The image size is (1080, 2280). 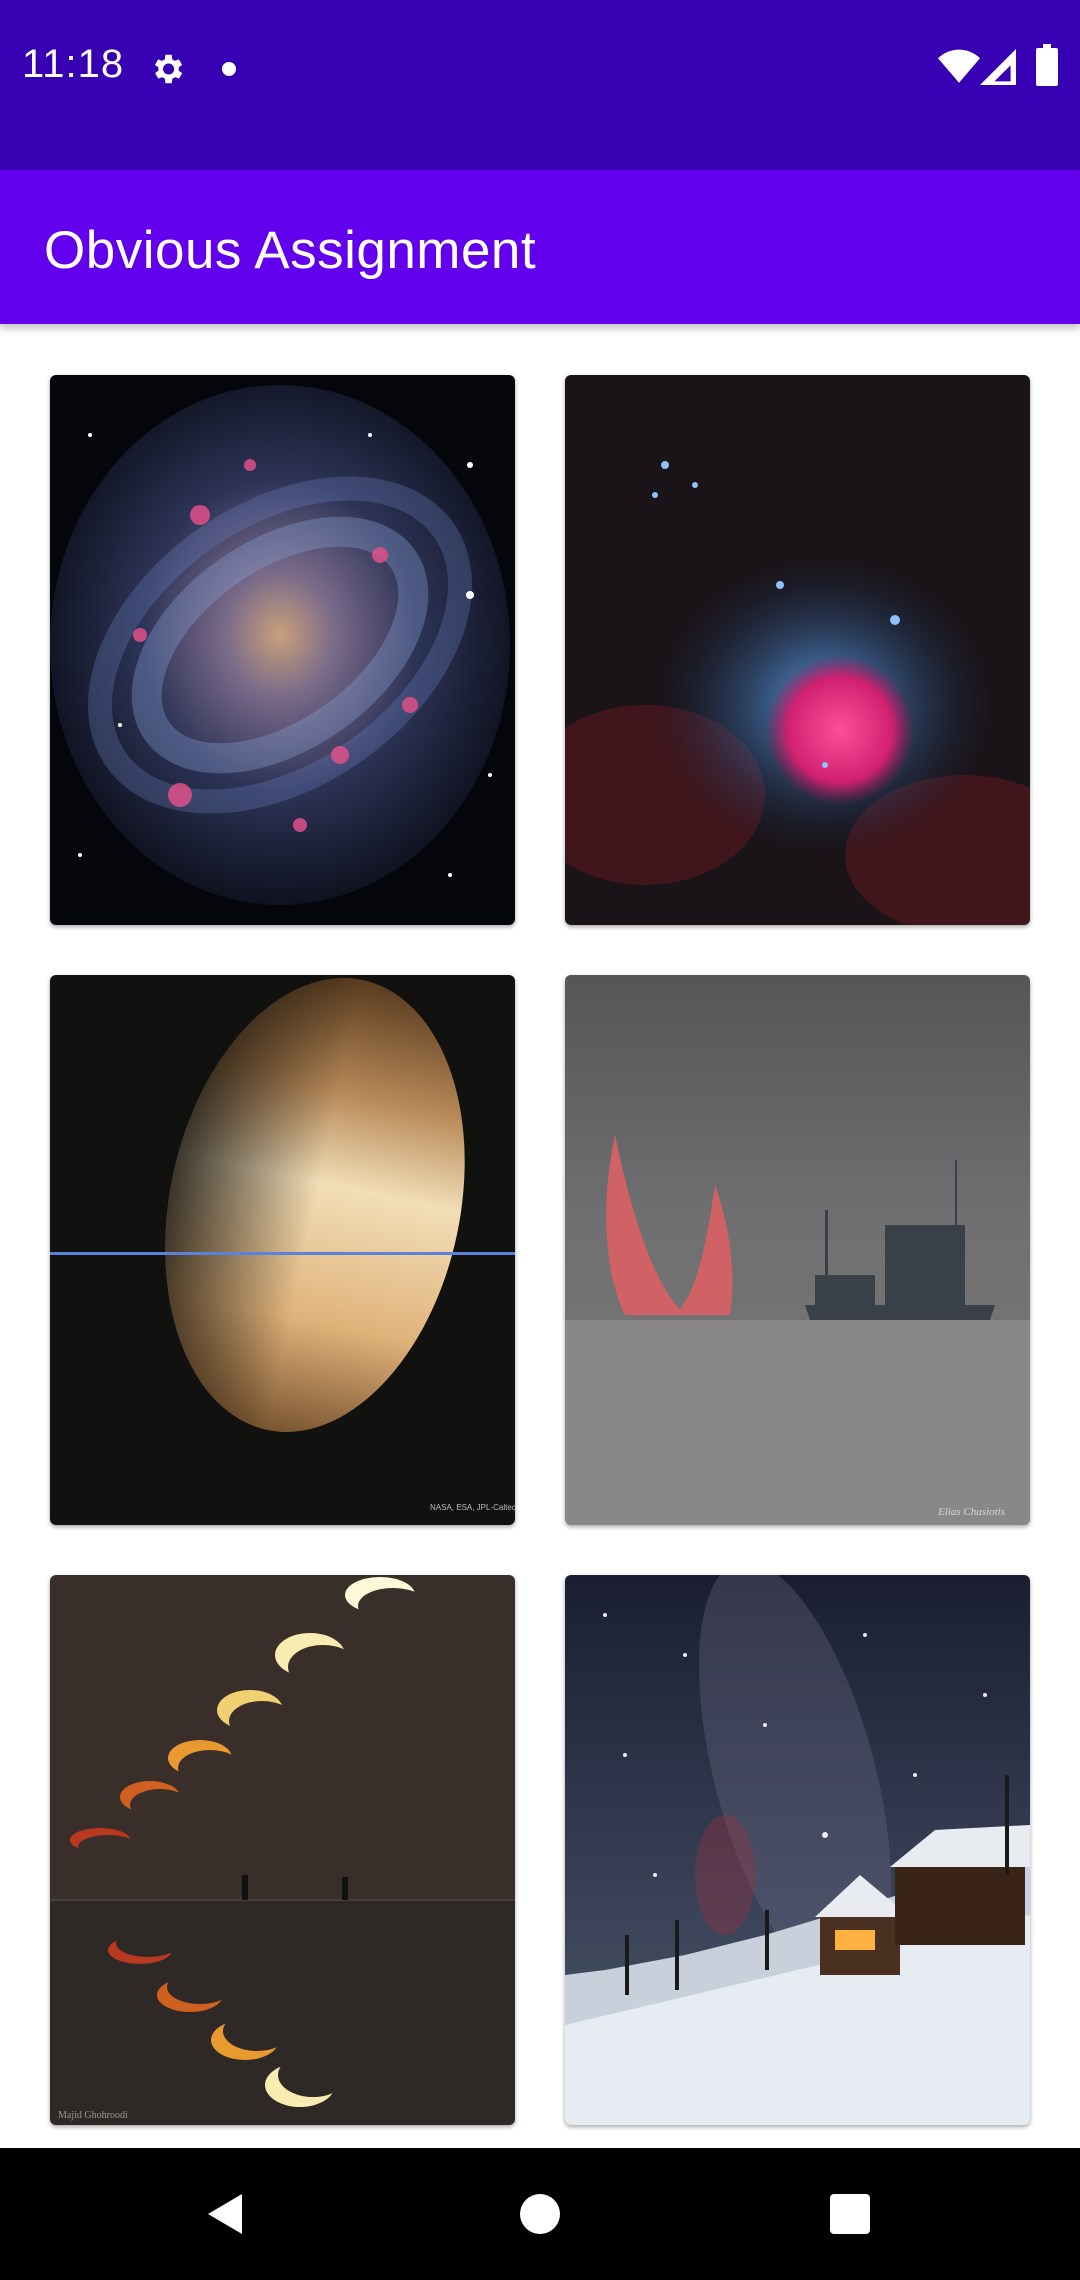 I want to click on image-card-horned-sunrise: Elias Chasiotis, so click(x=797, y=1250).